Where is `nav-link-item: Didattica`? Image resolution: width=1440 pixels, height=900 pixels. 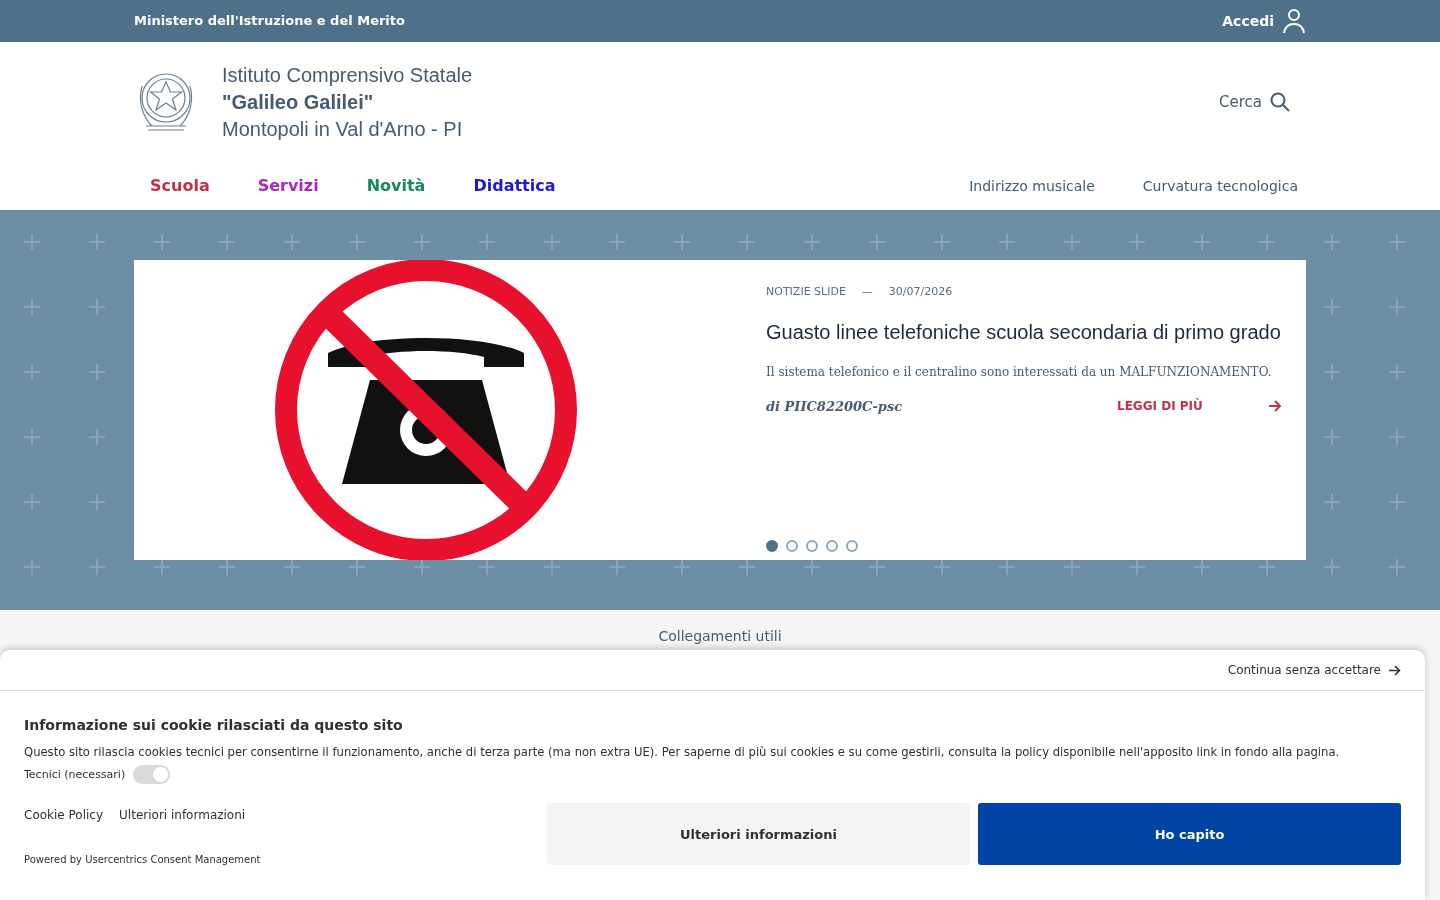 nav-link-item: Didattica is located at coordinates (514, 186).